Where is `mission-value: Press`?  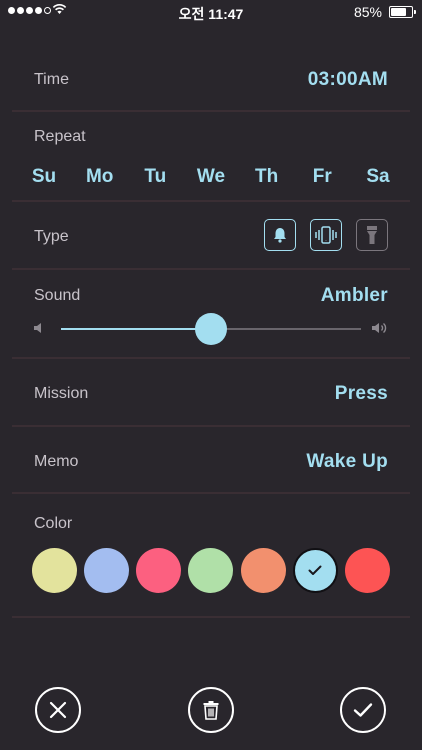 mission-value: Press is located at coordinates (361, 394).